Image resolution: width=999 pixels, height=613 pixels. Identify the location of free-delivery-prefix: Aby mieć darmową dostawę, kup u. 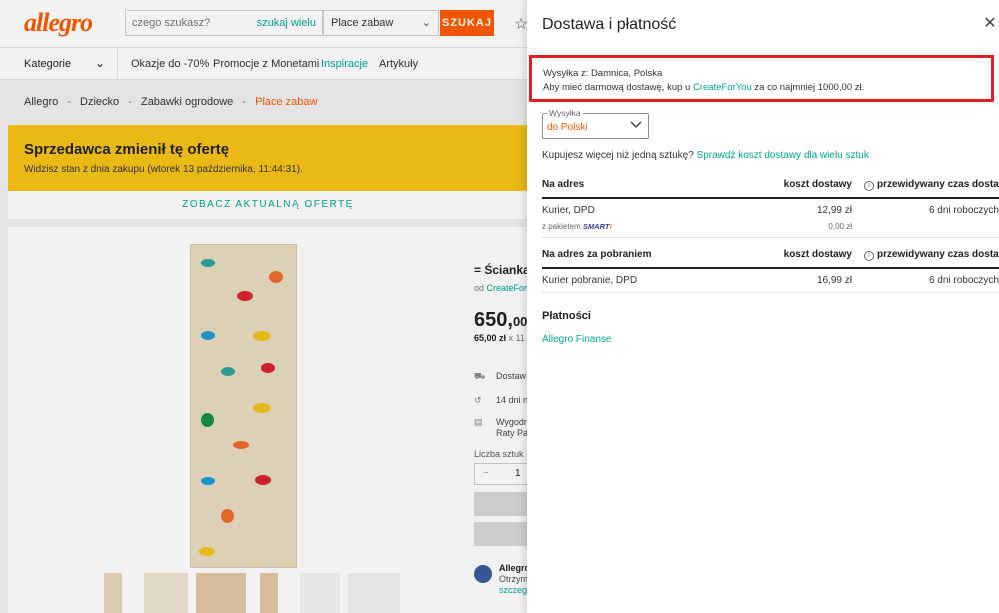
(617, 87).